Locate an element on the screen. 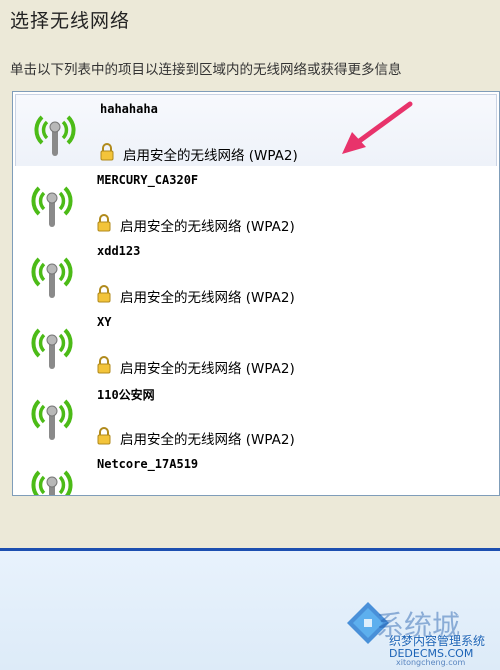 Image resolution: width=500 pixels, height=670 pixels. watermark-line: xitongcheng.com is located at coordinates (431, 662).